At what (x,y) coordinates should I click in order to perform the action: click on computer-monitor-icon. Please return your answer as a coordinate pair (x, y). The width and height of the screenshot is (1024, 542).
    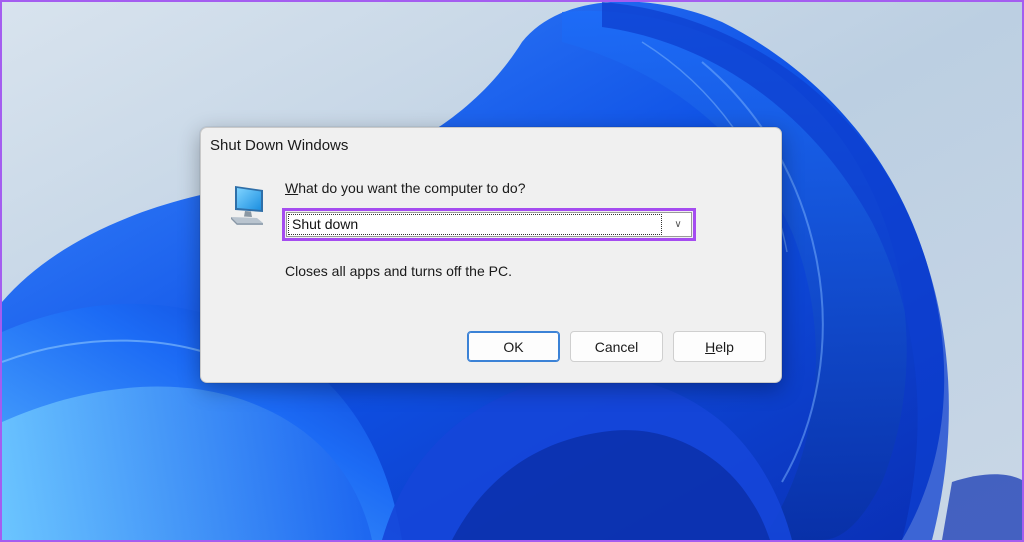
    Looking at the image, I should click on (247, 205).